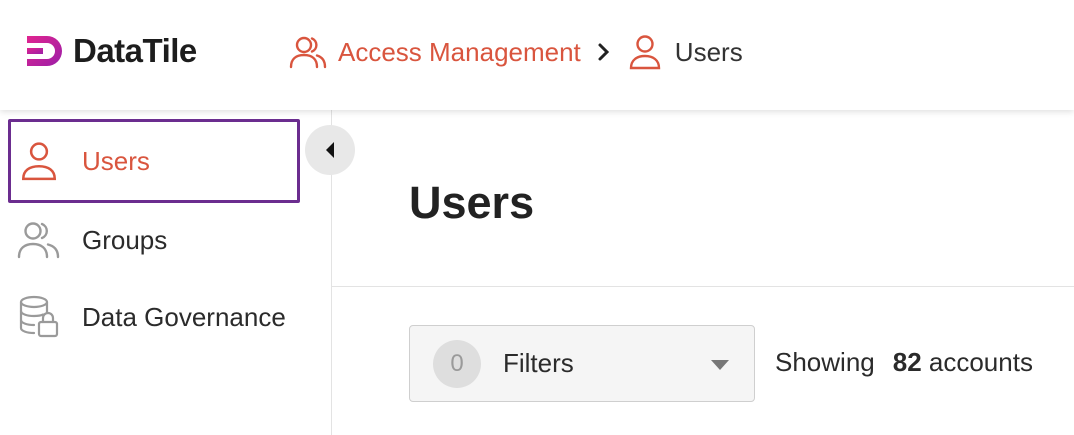 The height and width of the screenshot is (435, 1074). I want to click on filters-label: Filters, so click(538, 363).